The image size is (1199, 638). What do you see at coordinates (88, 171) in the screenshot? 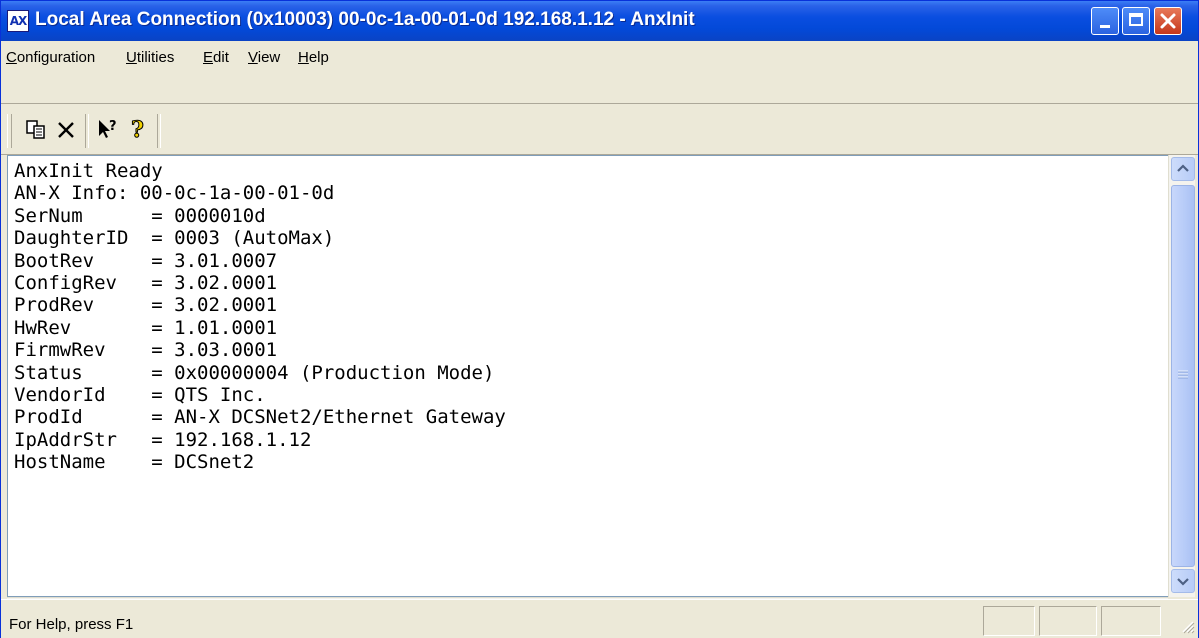
I see `output-line: AnxInit Ready` at bounding box center [88, 171].